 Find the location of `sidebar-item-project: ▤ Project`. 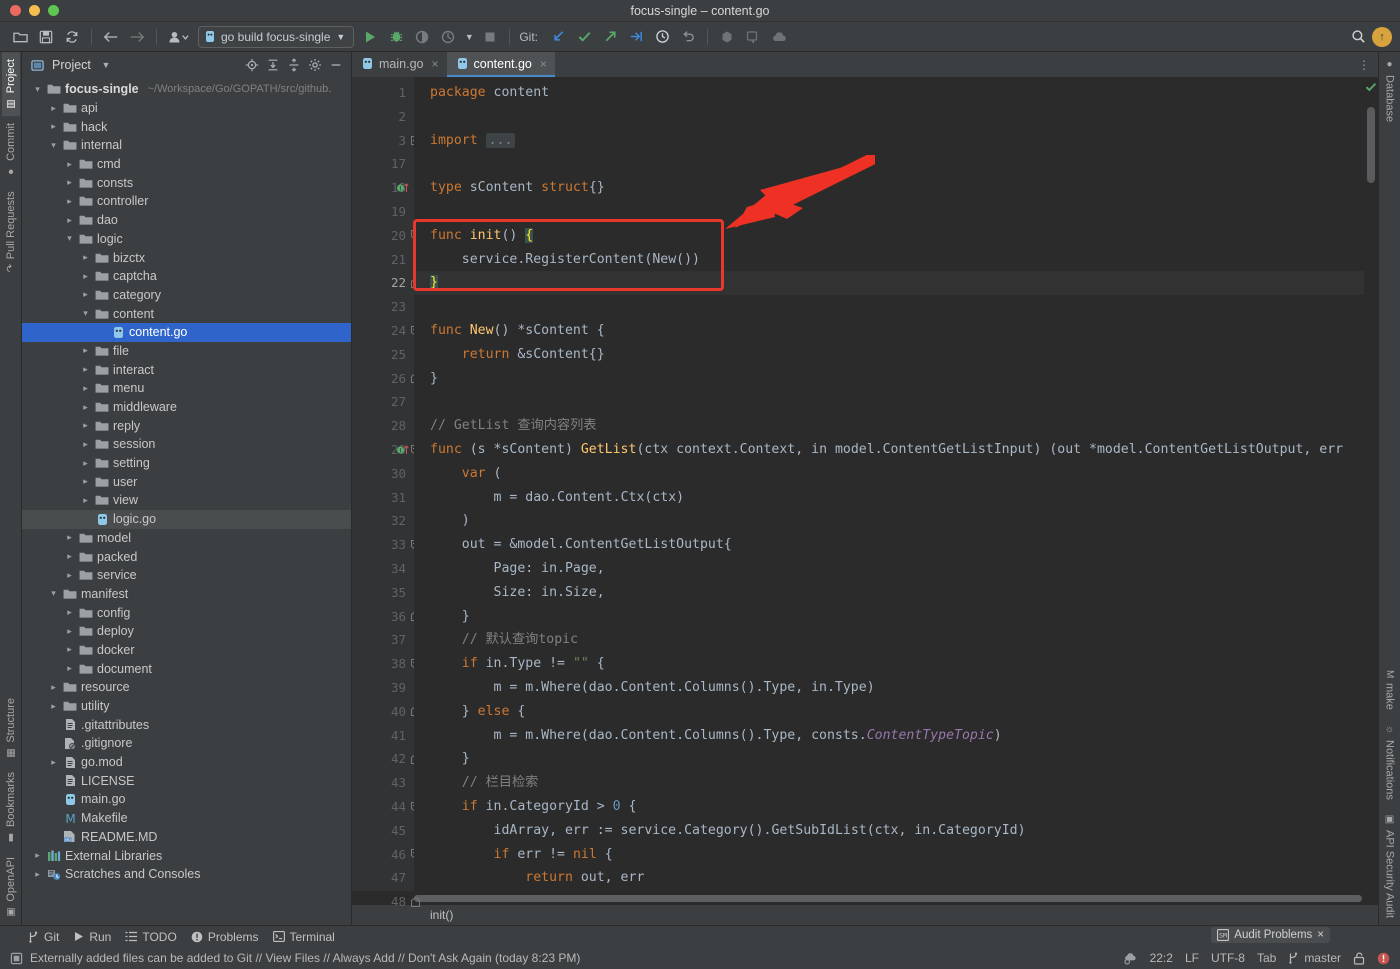

sidebar-item-project: ▤ Project is located at coordinates (10, 84).